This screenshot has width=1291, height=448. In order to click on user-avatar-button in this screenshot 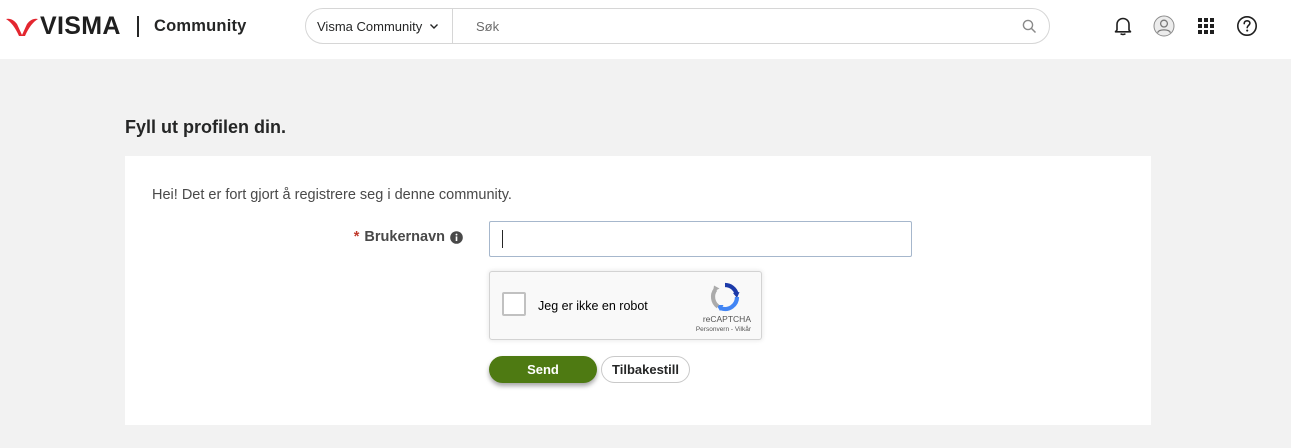, I will do `click(1164, 26)`.